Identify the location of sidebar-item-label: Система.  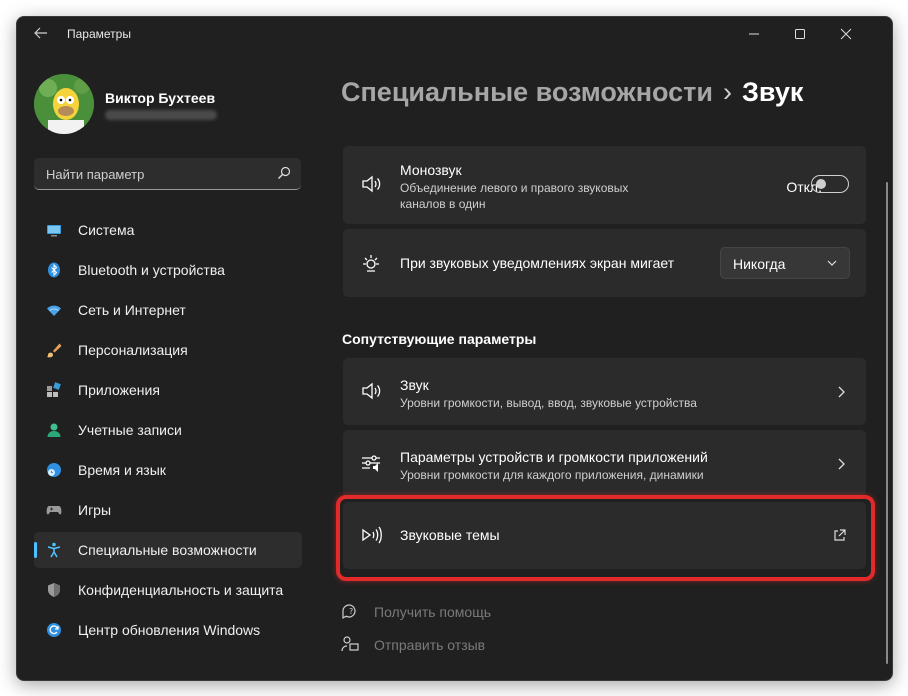
(106, 230).